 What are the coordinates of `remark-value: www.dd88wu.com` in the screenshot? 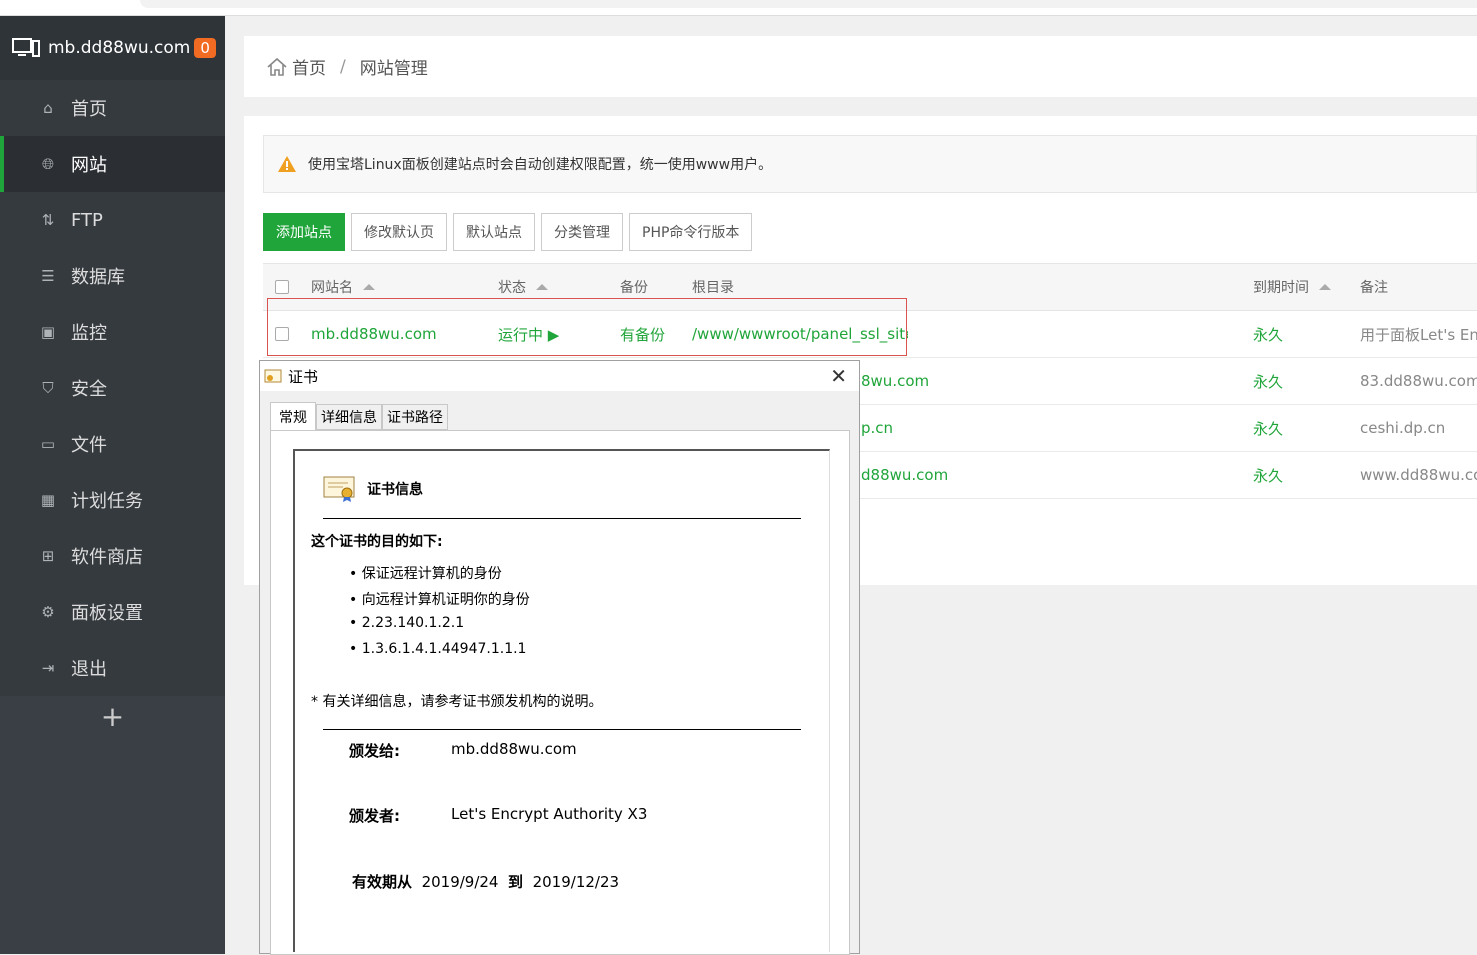 It's located at (1418, 475).